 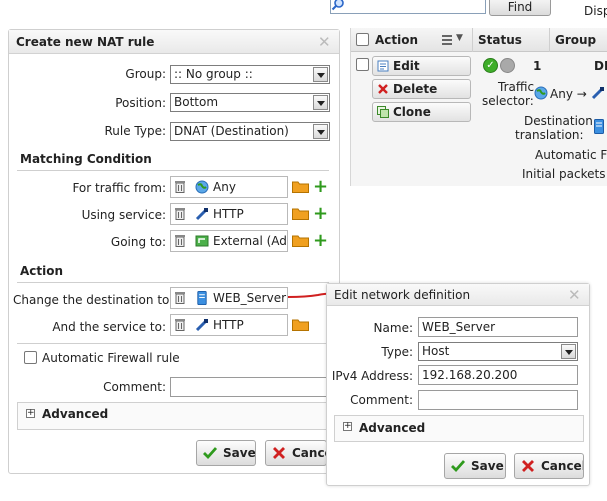 What do you see at coordinates (408, 7) in the screenshot?
I see `search-input` at bounding box center [408, 7].